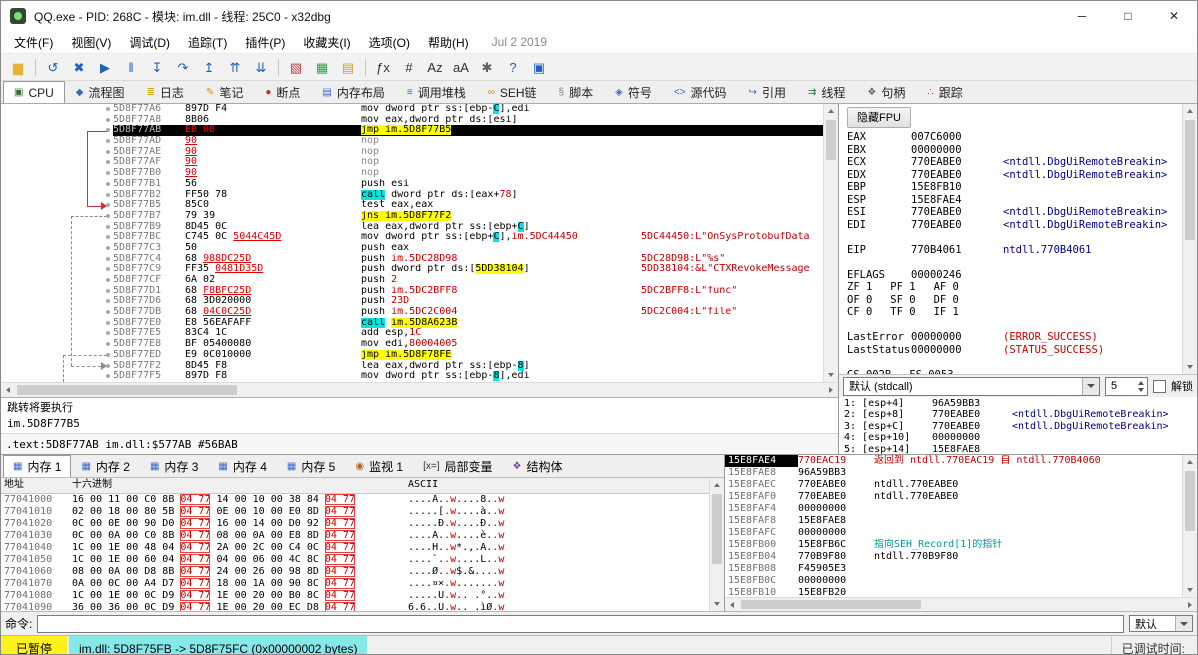 The height and width of the screenshot is (655, 1198). I want to click on tab-struct: ❖ 结构体, so click(538, 466).